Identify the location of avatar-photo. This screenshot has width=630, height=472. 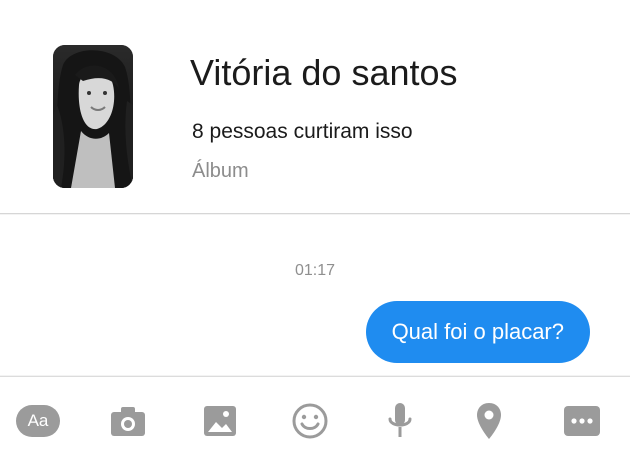
(93, 116).